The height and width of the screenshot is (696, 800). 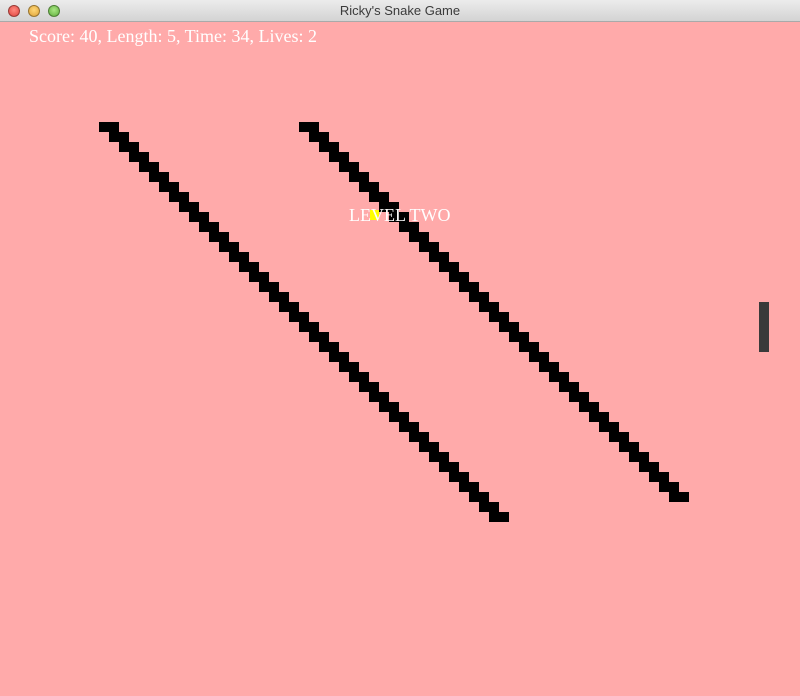 I want to click on window-title: Ricky's Snake Game, so click(x=400, y=10).